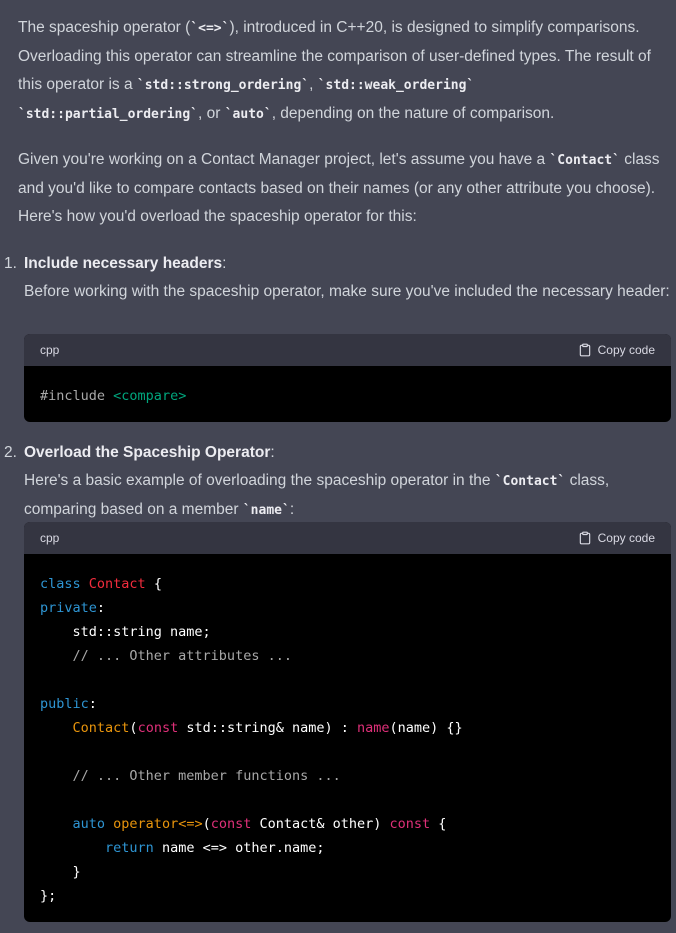 This screenshot has height=933, width=676. Describe the element at coordinates (211, 113) in the screenshot. I see `text: , or` at that location.